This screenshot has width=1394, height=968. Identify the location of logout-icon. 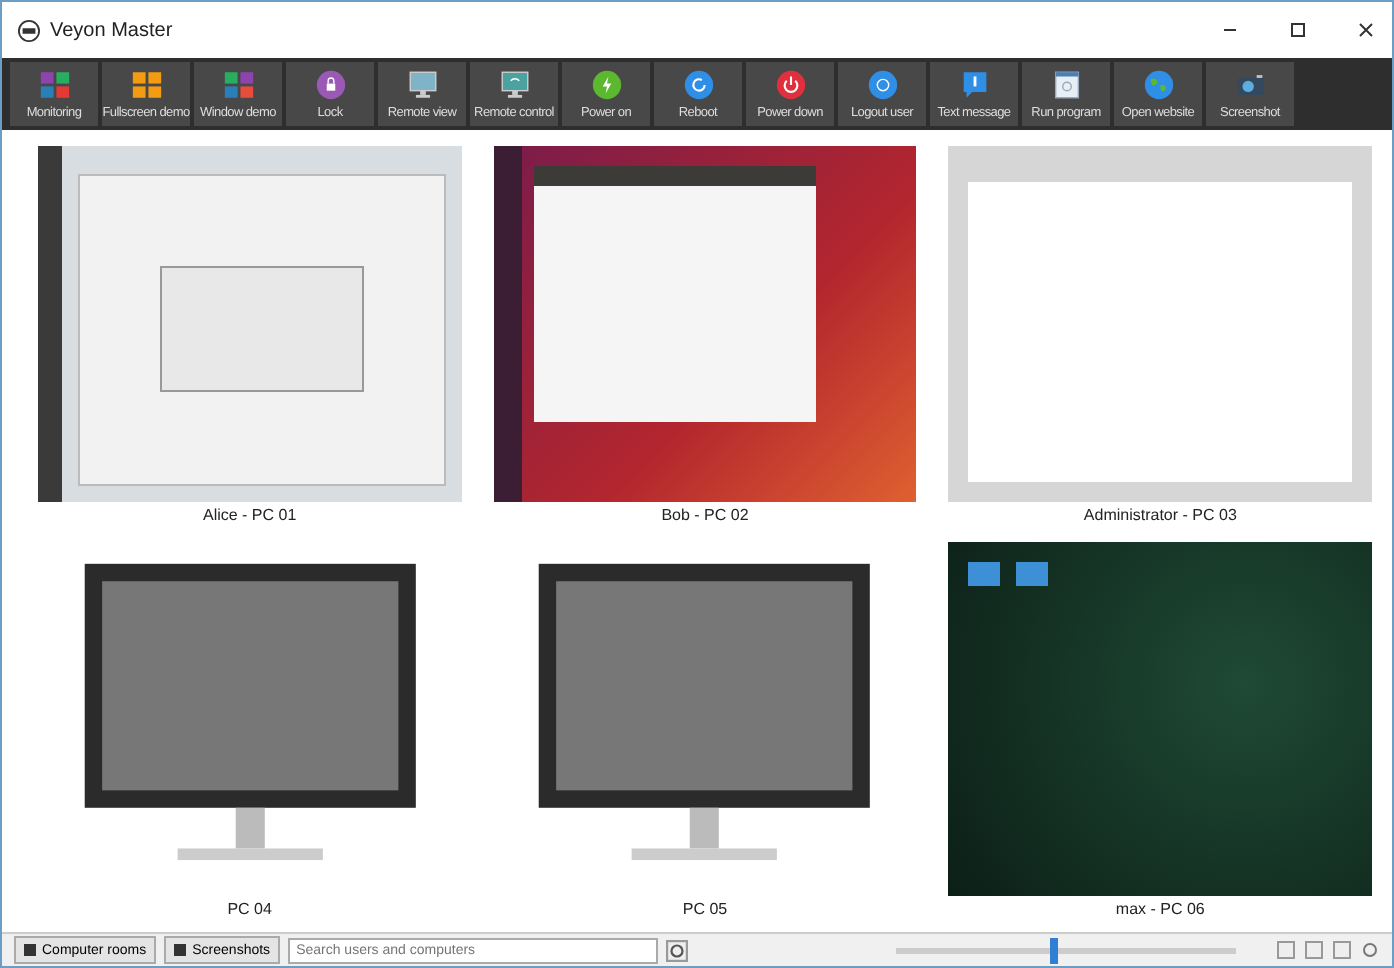
(882, 85).